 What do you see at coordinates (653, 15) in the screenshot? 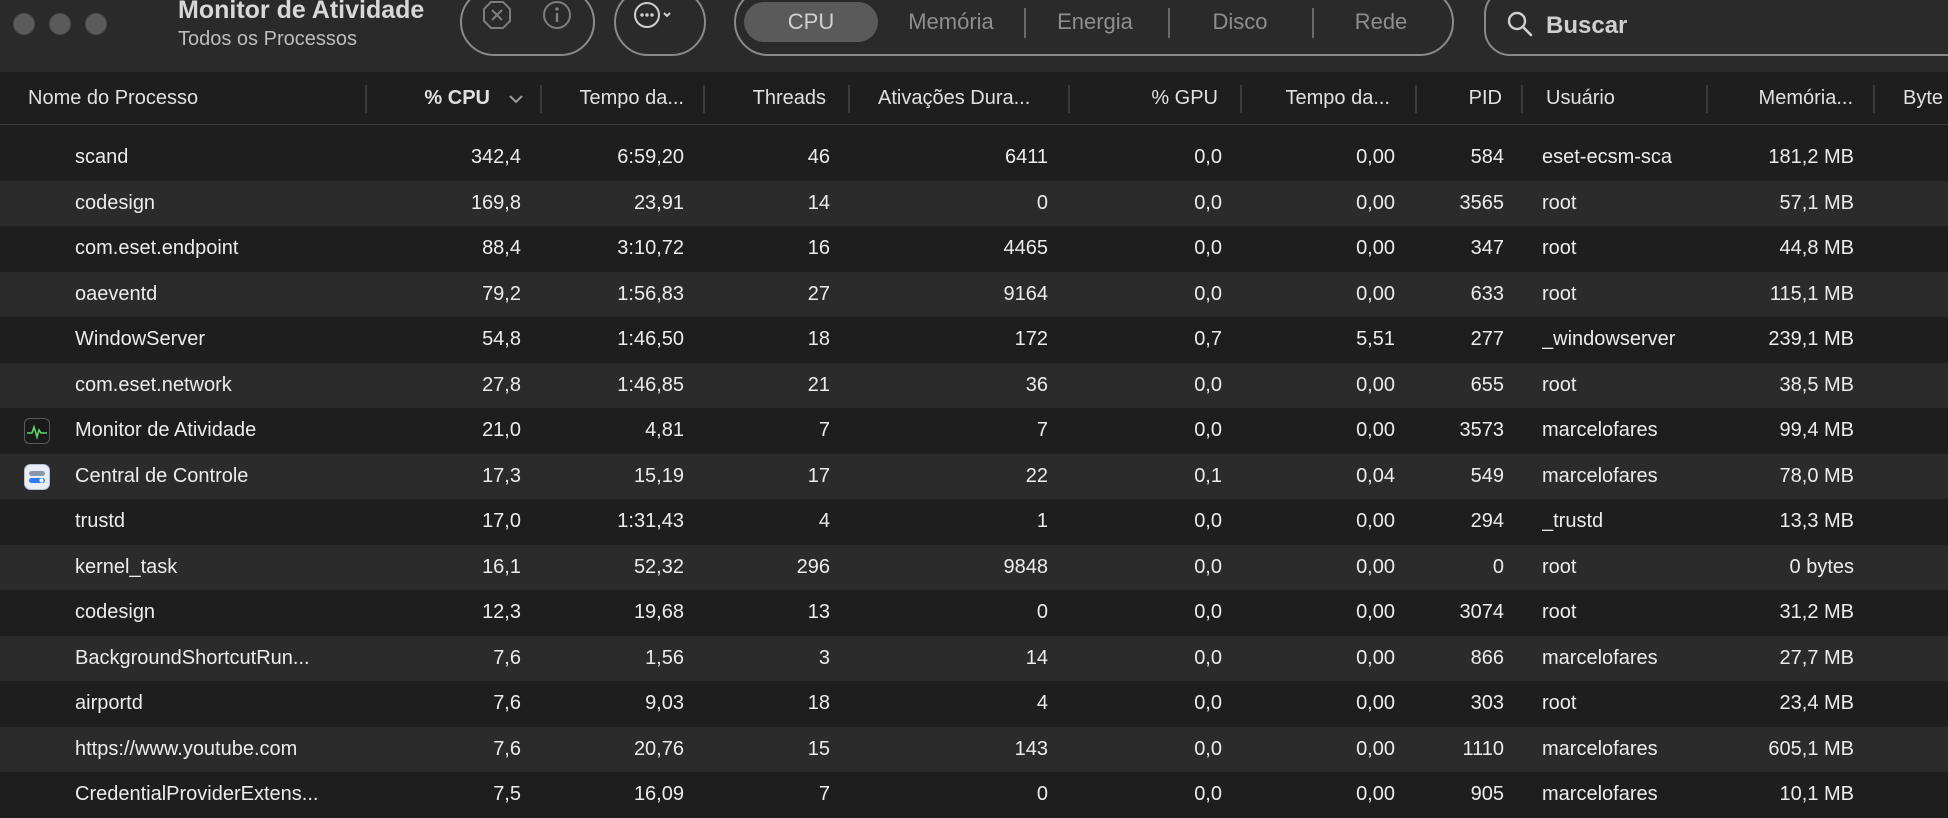
I see `more-options-icon` at bounding box center [653, 15].